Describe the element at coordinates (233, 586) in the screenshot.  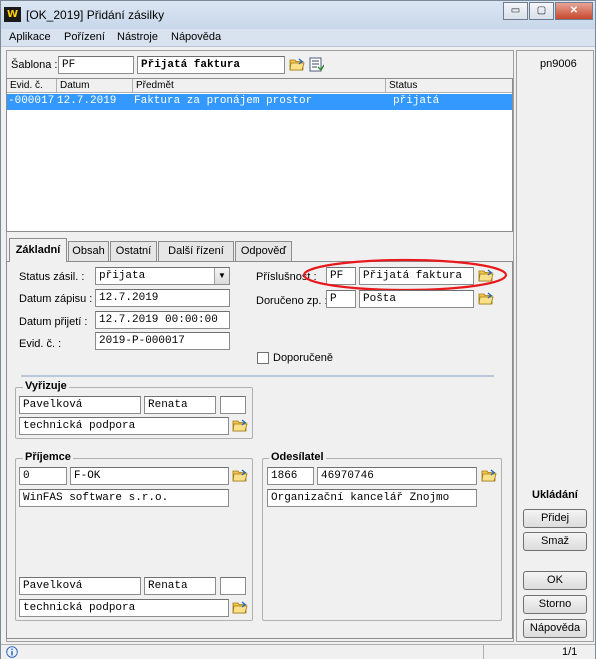
I see `recipient-extra-input` at that location.